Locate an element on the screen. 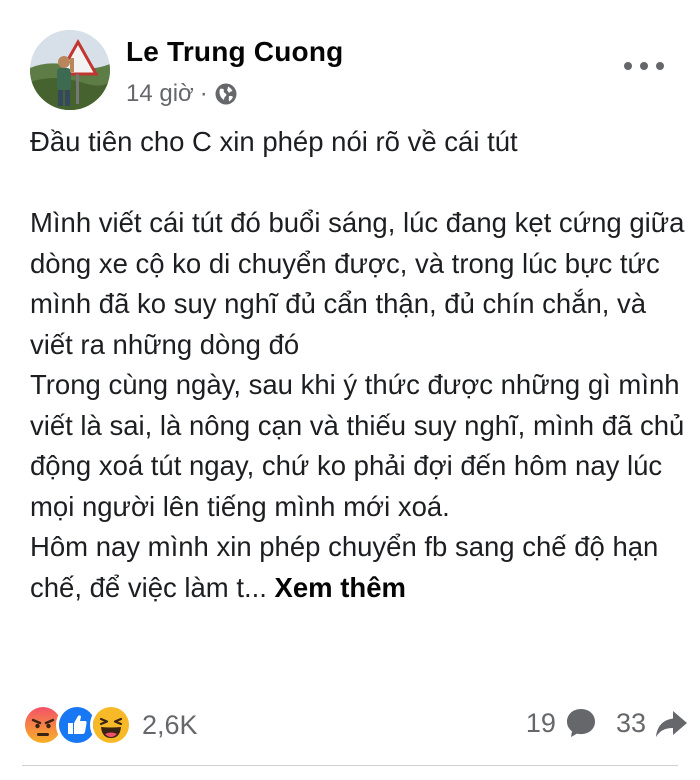 The height and width of the screenshot is (780, 700). footer-divider is located at coordinates (350, 765).